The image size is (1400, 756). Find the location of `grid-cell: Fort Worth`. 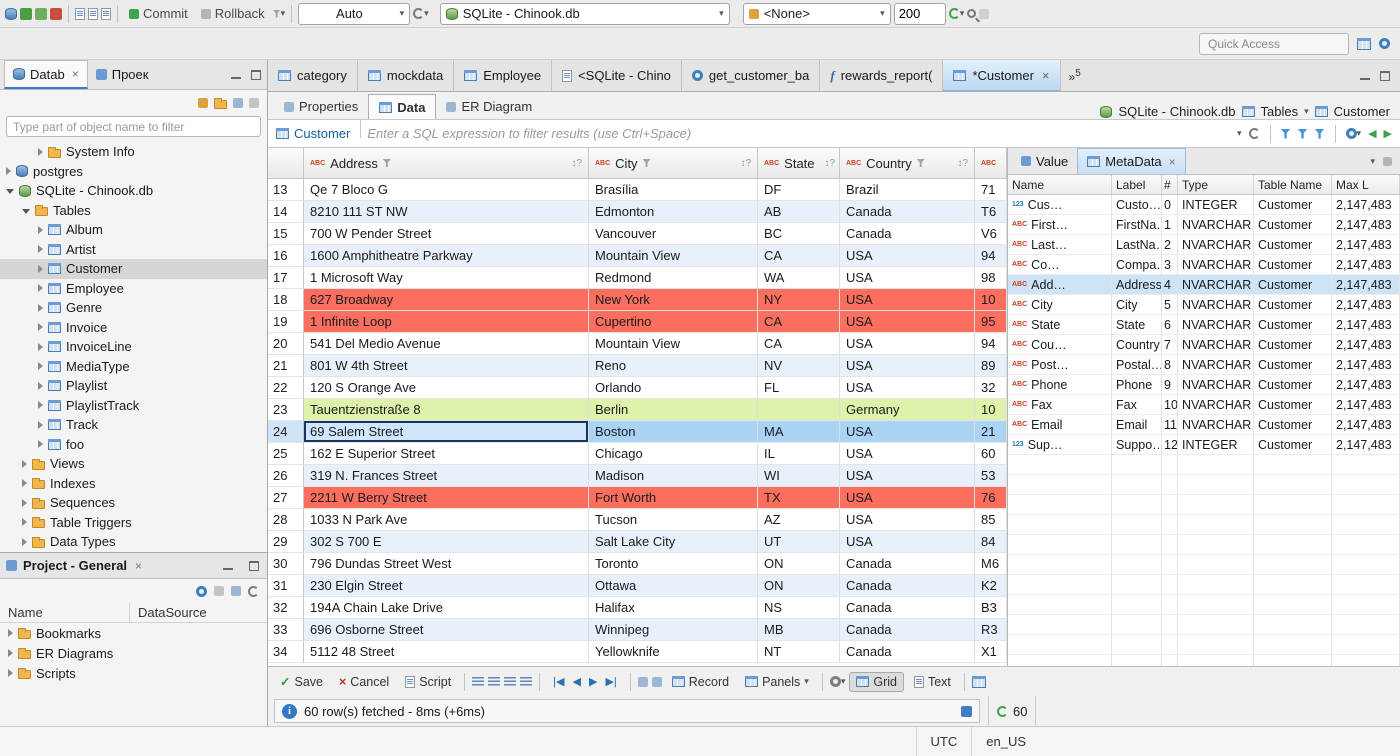

grid-cell: Fort Worth is located at coordinates (673, 498).